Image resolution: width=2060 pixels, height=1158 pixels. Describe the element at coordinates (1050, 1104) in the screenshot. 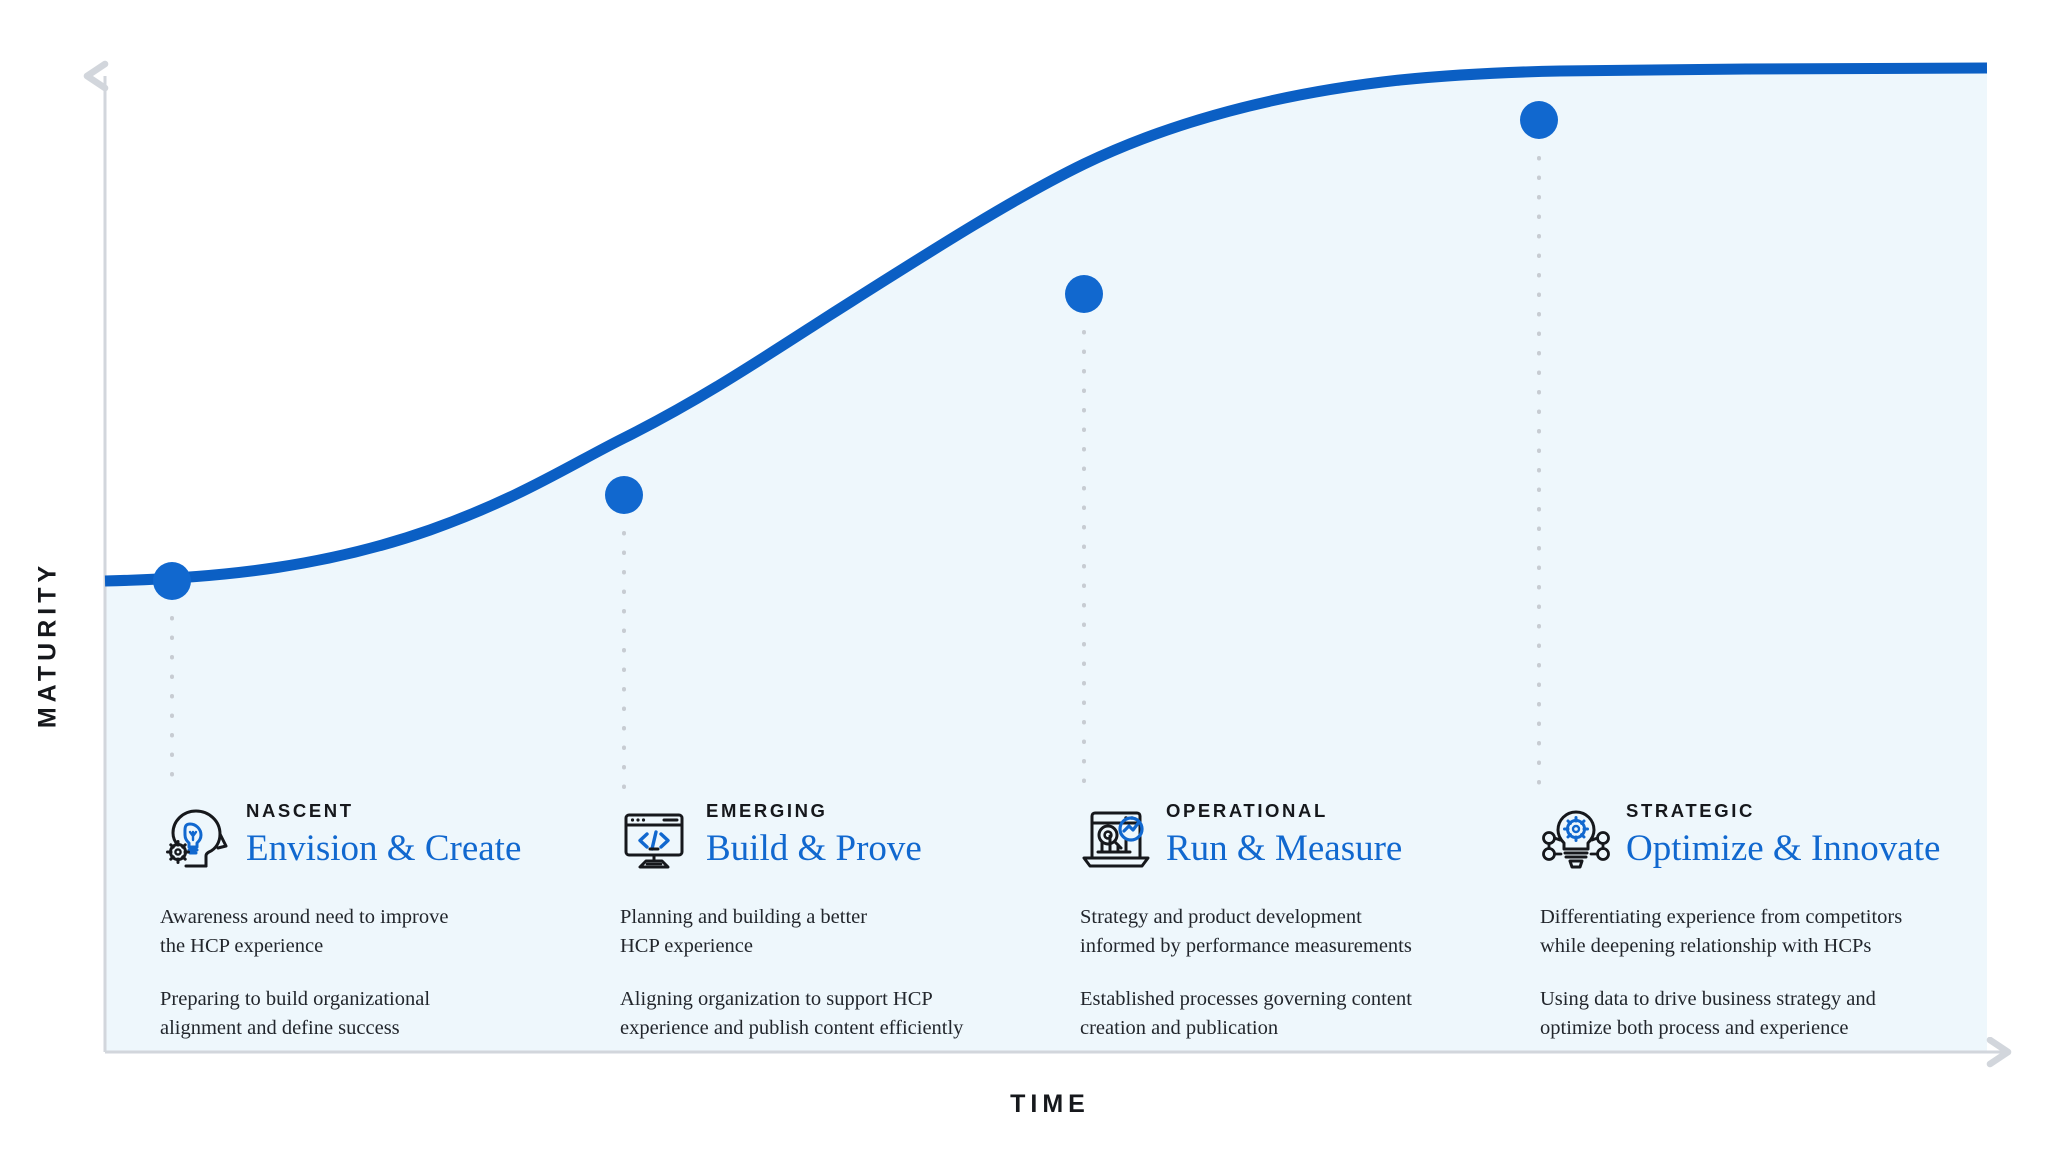

I see `x-axis-label: TIME` at that location.